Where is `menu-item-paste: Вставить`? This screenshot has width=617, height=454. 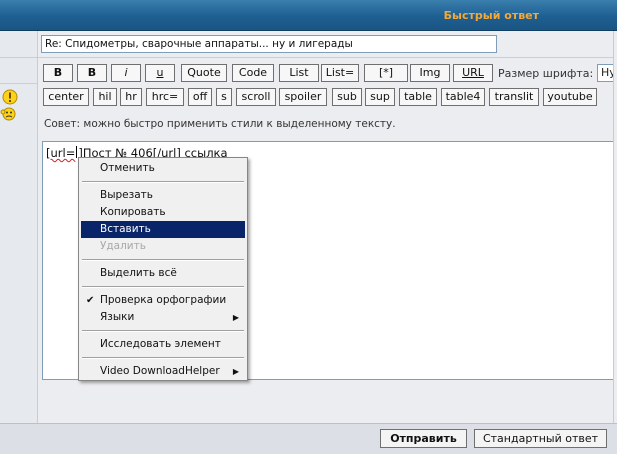
menu-item-paste: Вставить is located at coordinates (163, 229).